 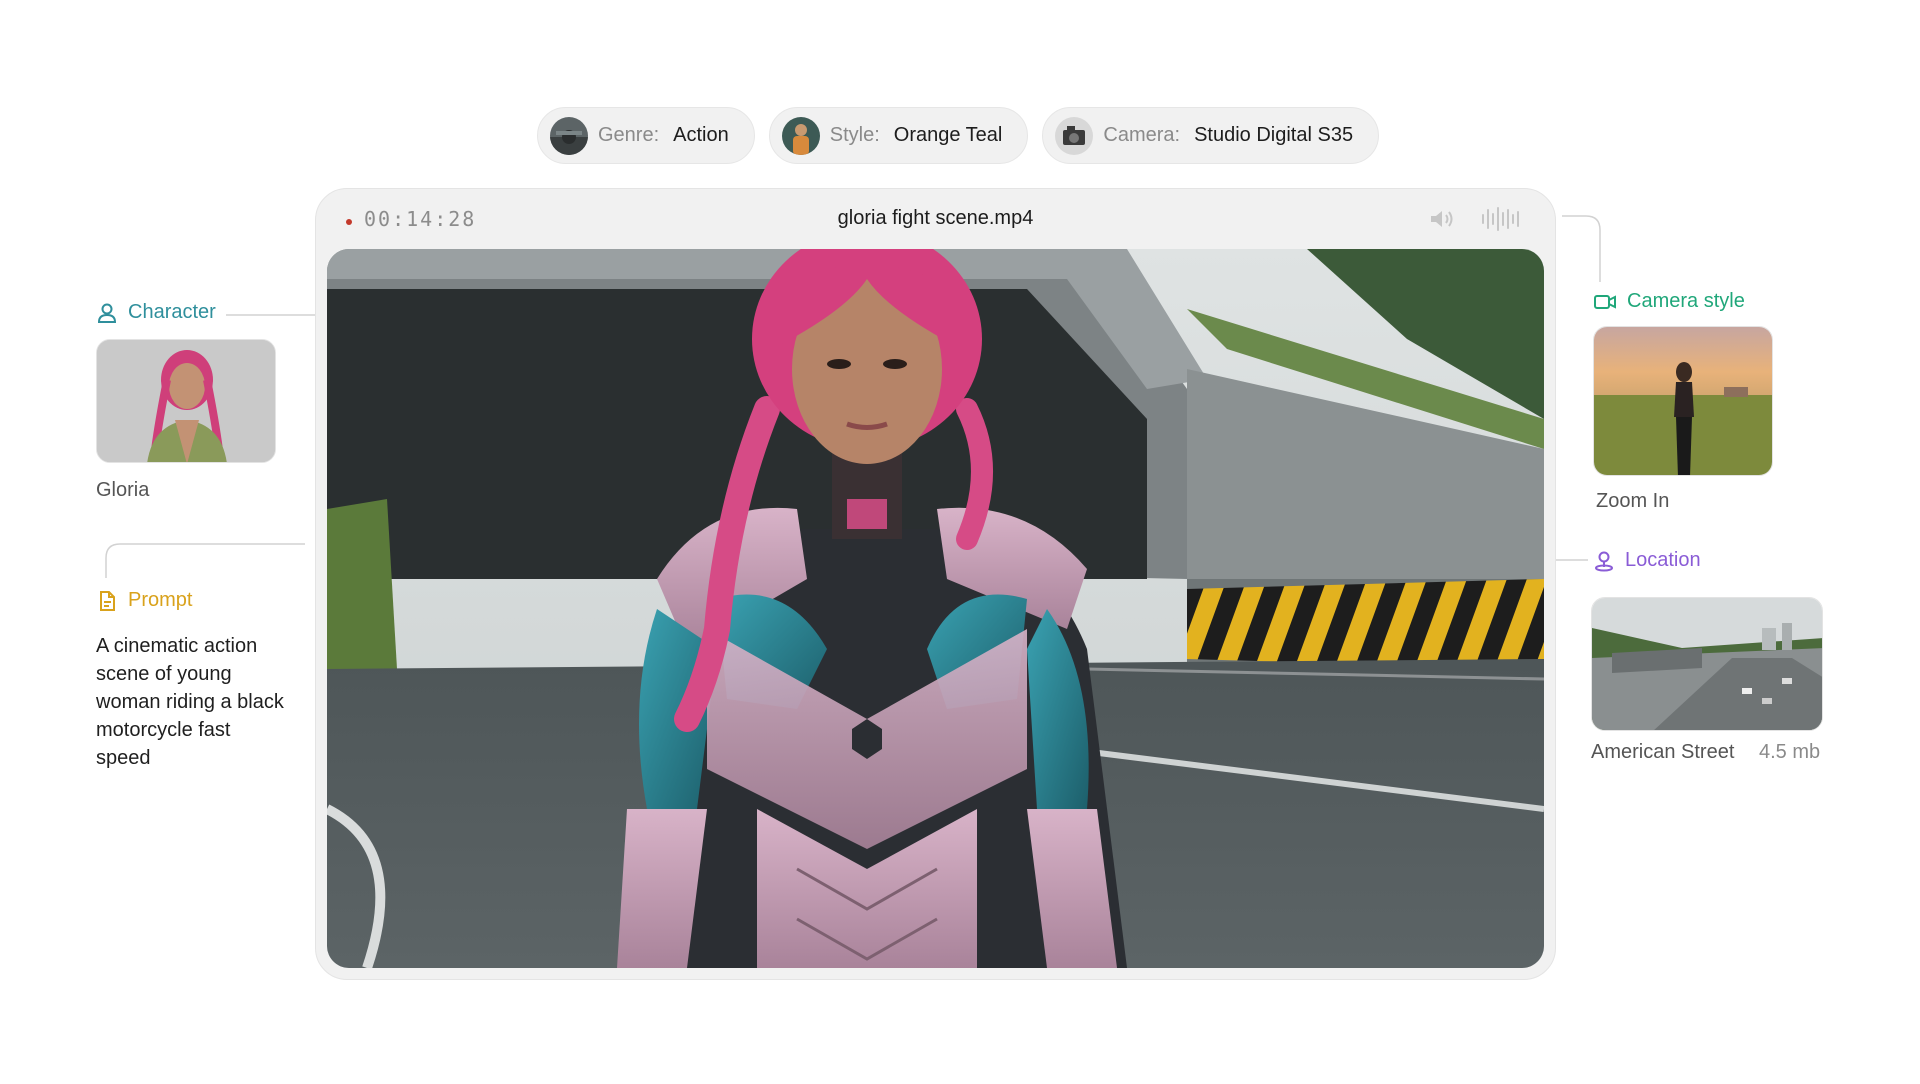 I want to click on style-chip: Style: Orange Teal, so click(x=898, y=135).